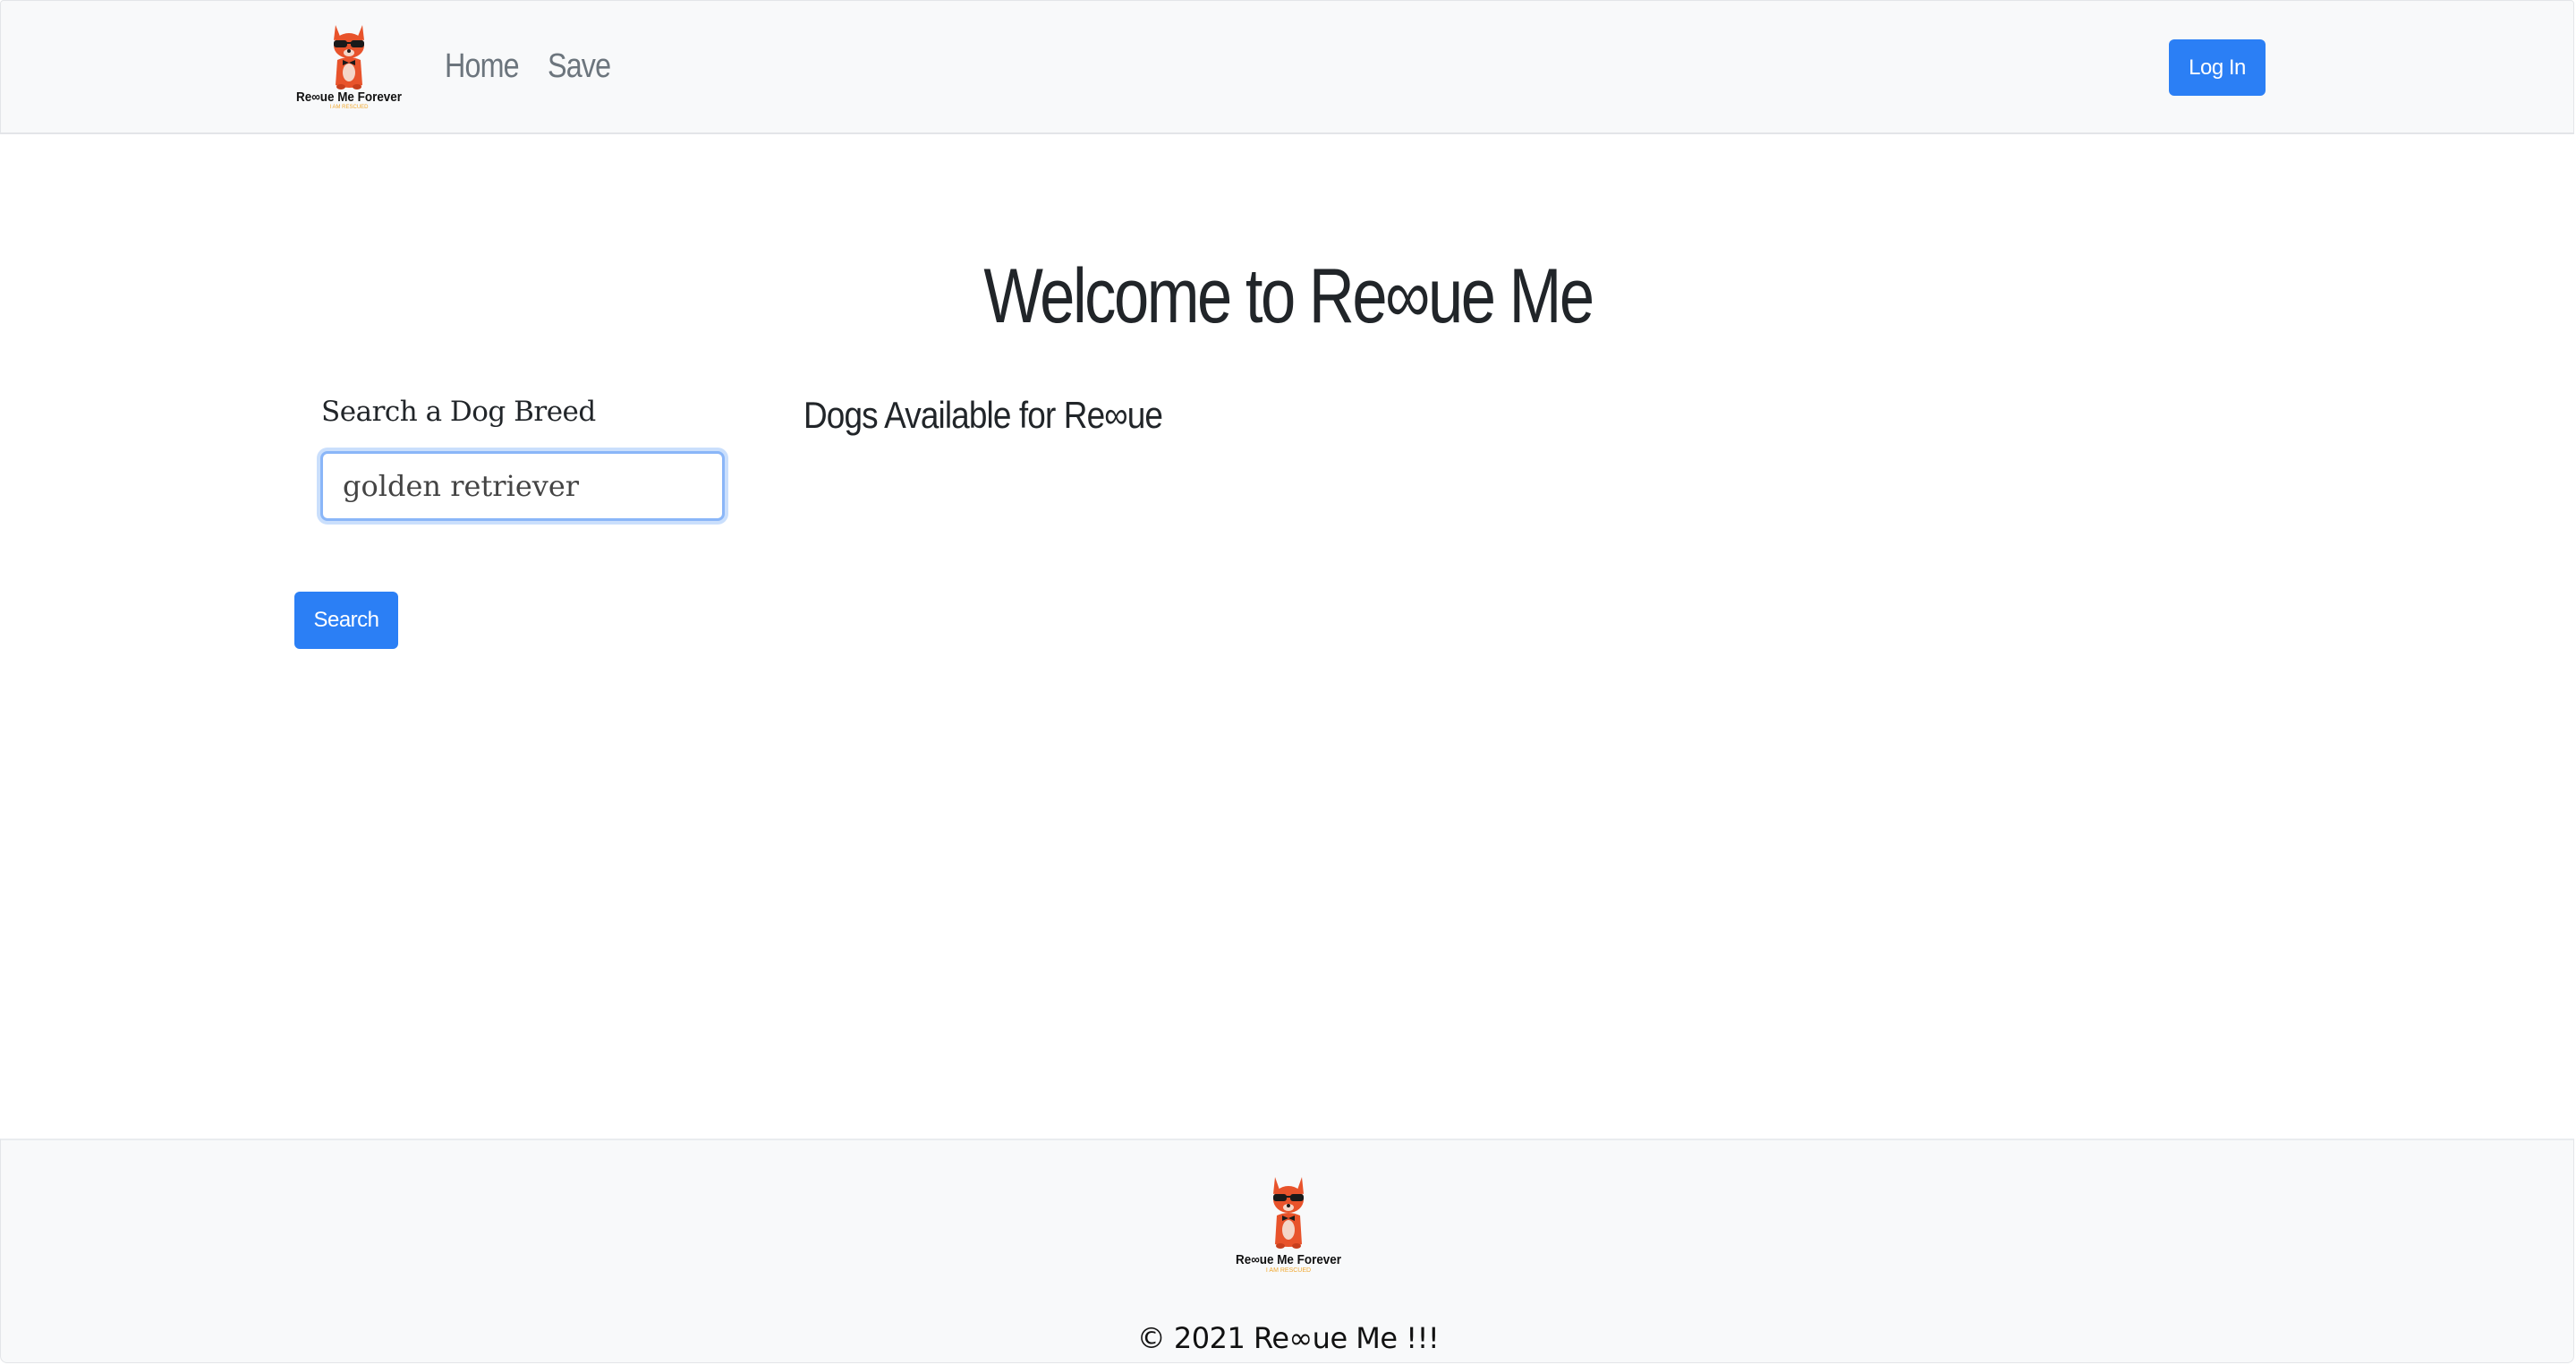 The width and height of the screenshot is (2576, 1365). I want to click on login-button: Log In, so click(2217, 67).